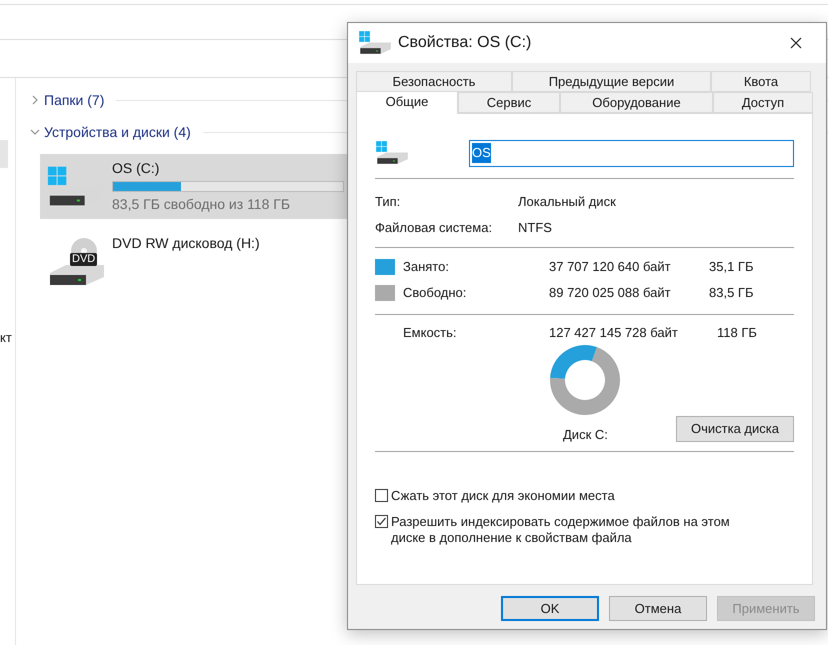 This screenshot has width=828, height=645. What do you see at coordinates (610, 293) in the screenshot?
I see `usage-bytes: 89 720 025 088 байт` at bounding box center [610, 293].